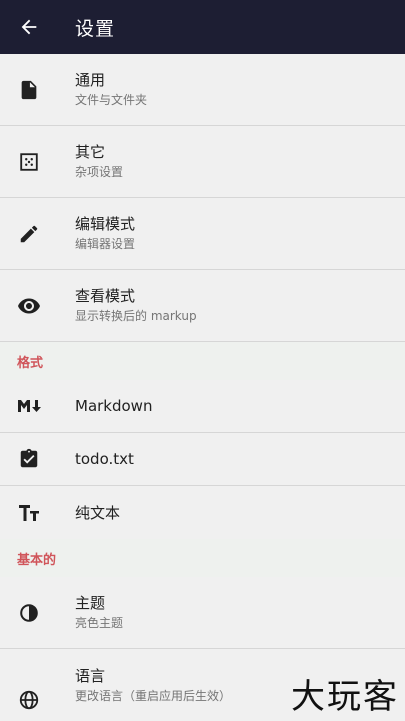 The height and width of the screenshot is (721, 405). Describe the element at coordinates (29, 406) in the screenshot. I see `markdown-icon` at that location.